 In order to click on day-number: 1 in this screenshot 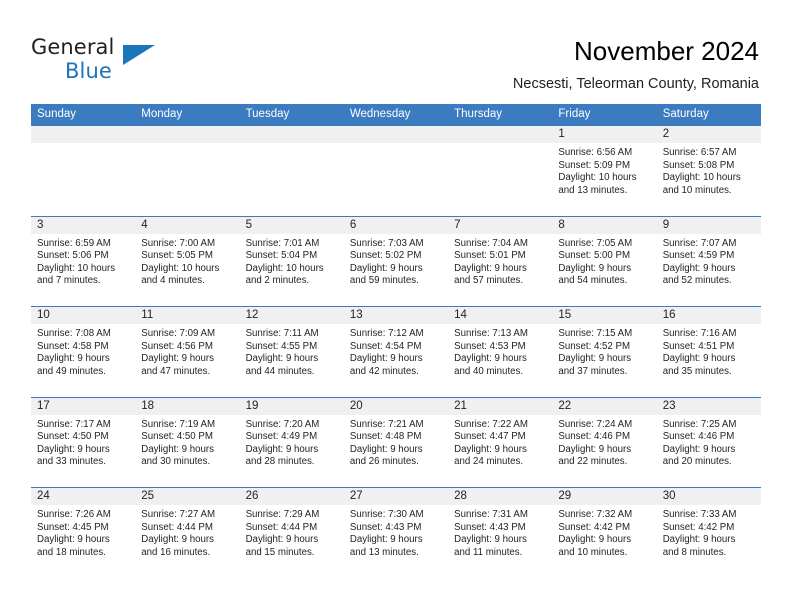, I will do `click(561, 134)`.